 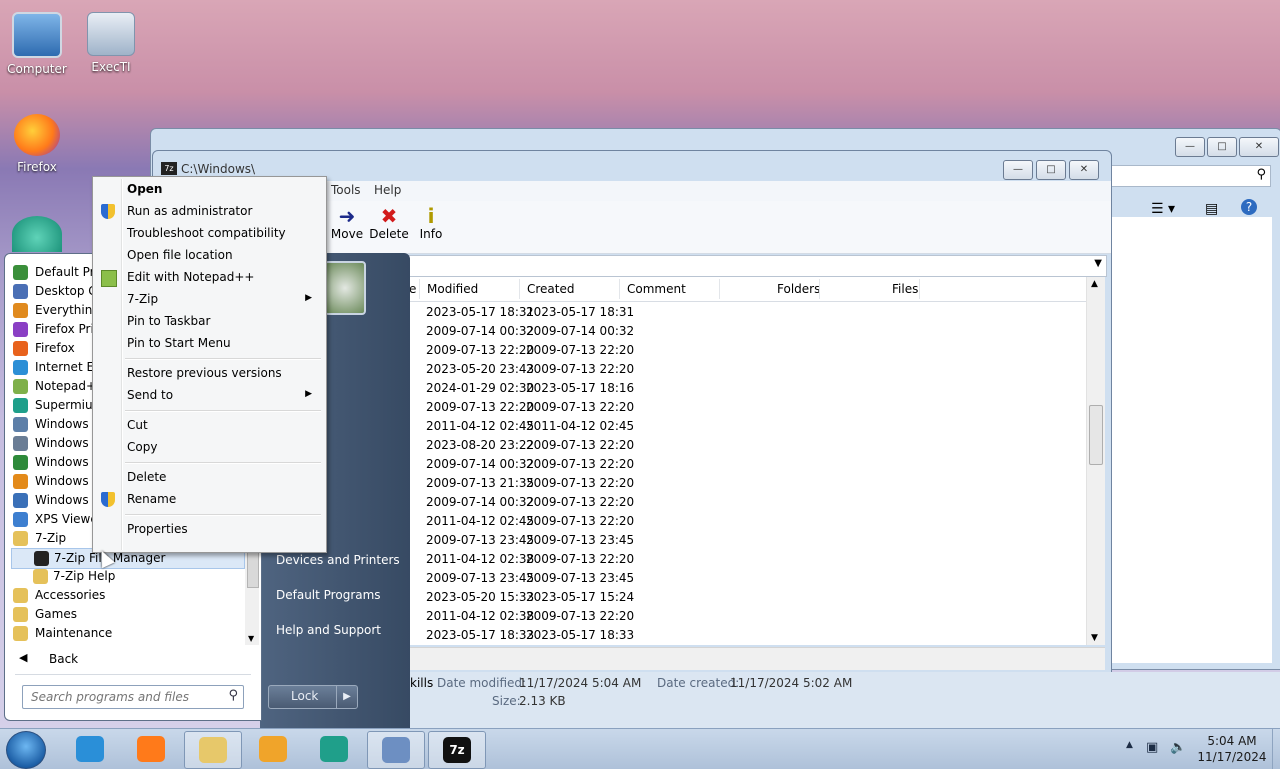 What do you see at coordinates (20, 538) in the screenshot?
I see `folder-icon` at bounding box center [20, 538].